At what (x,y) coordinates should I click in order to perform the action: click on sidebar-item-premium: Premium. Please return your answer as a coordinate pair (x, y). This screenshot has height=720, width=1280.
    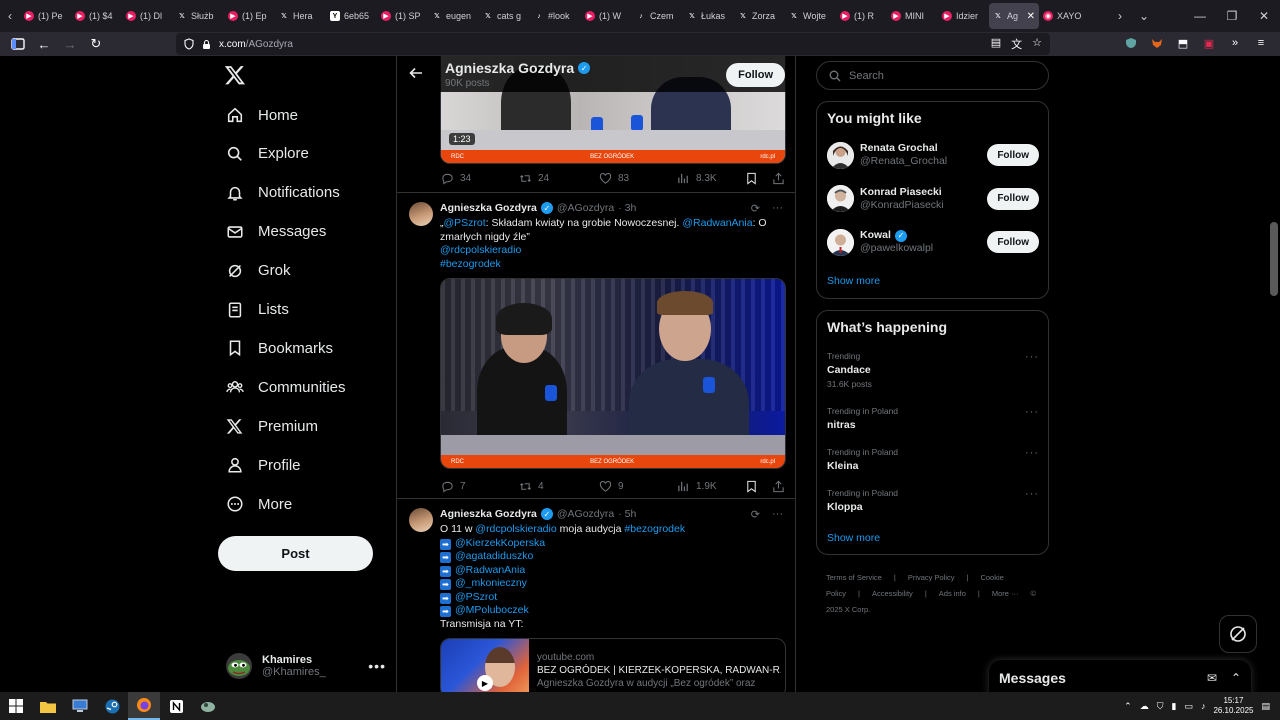
    Looking at the image, I should click on (272, 426).